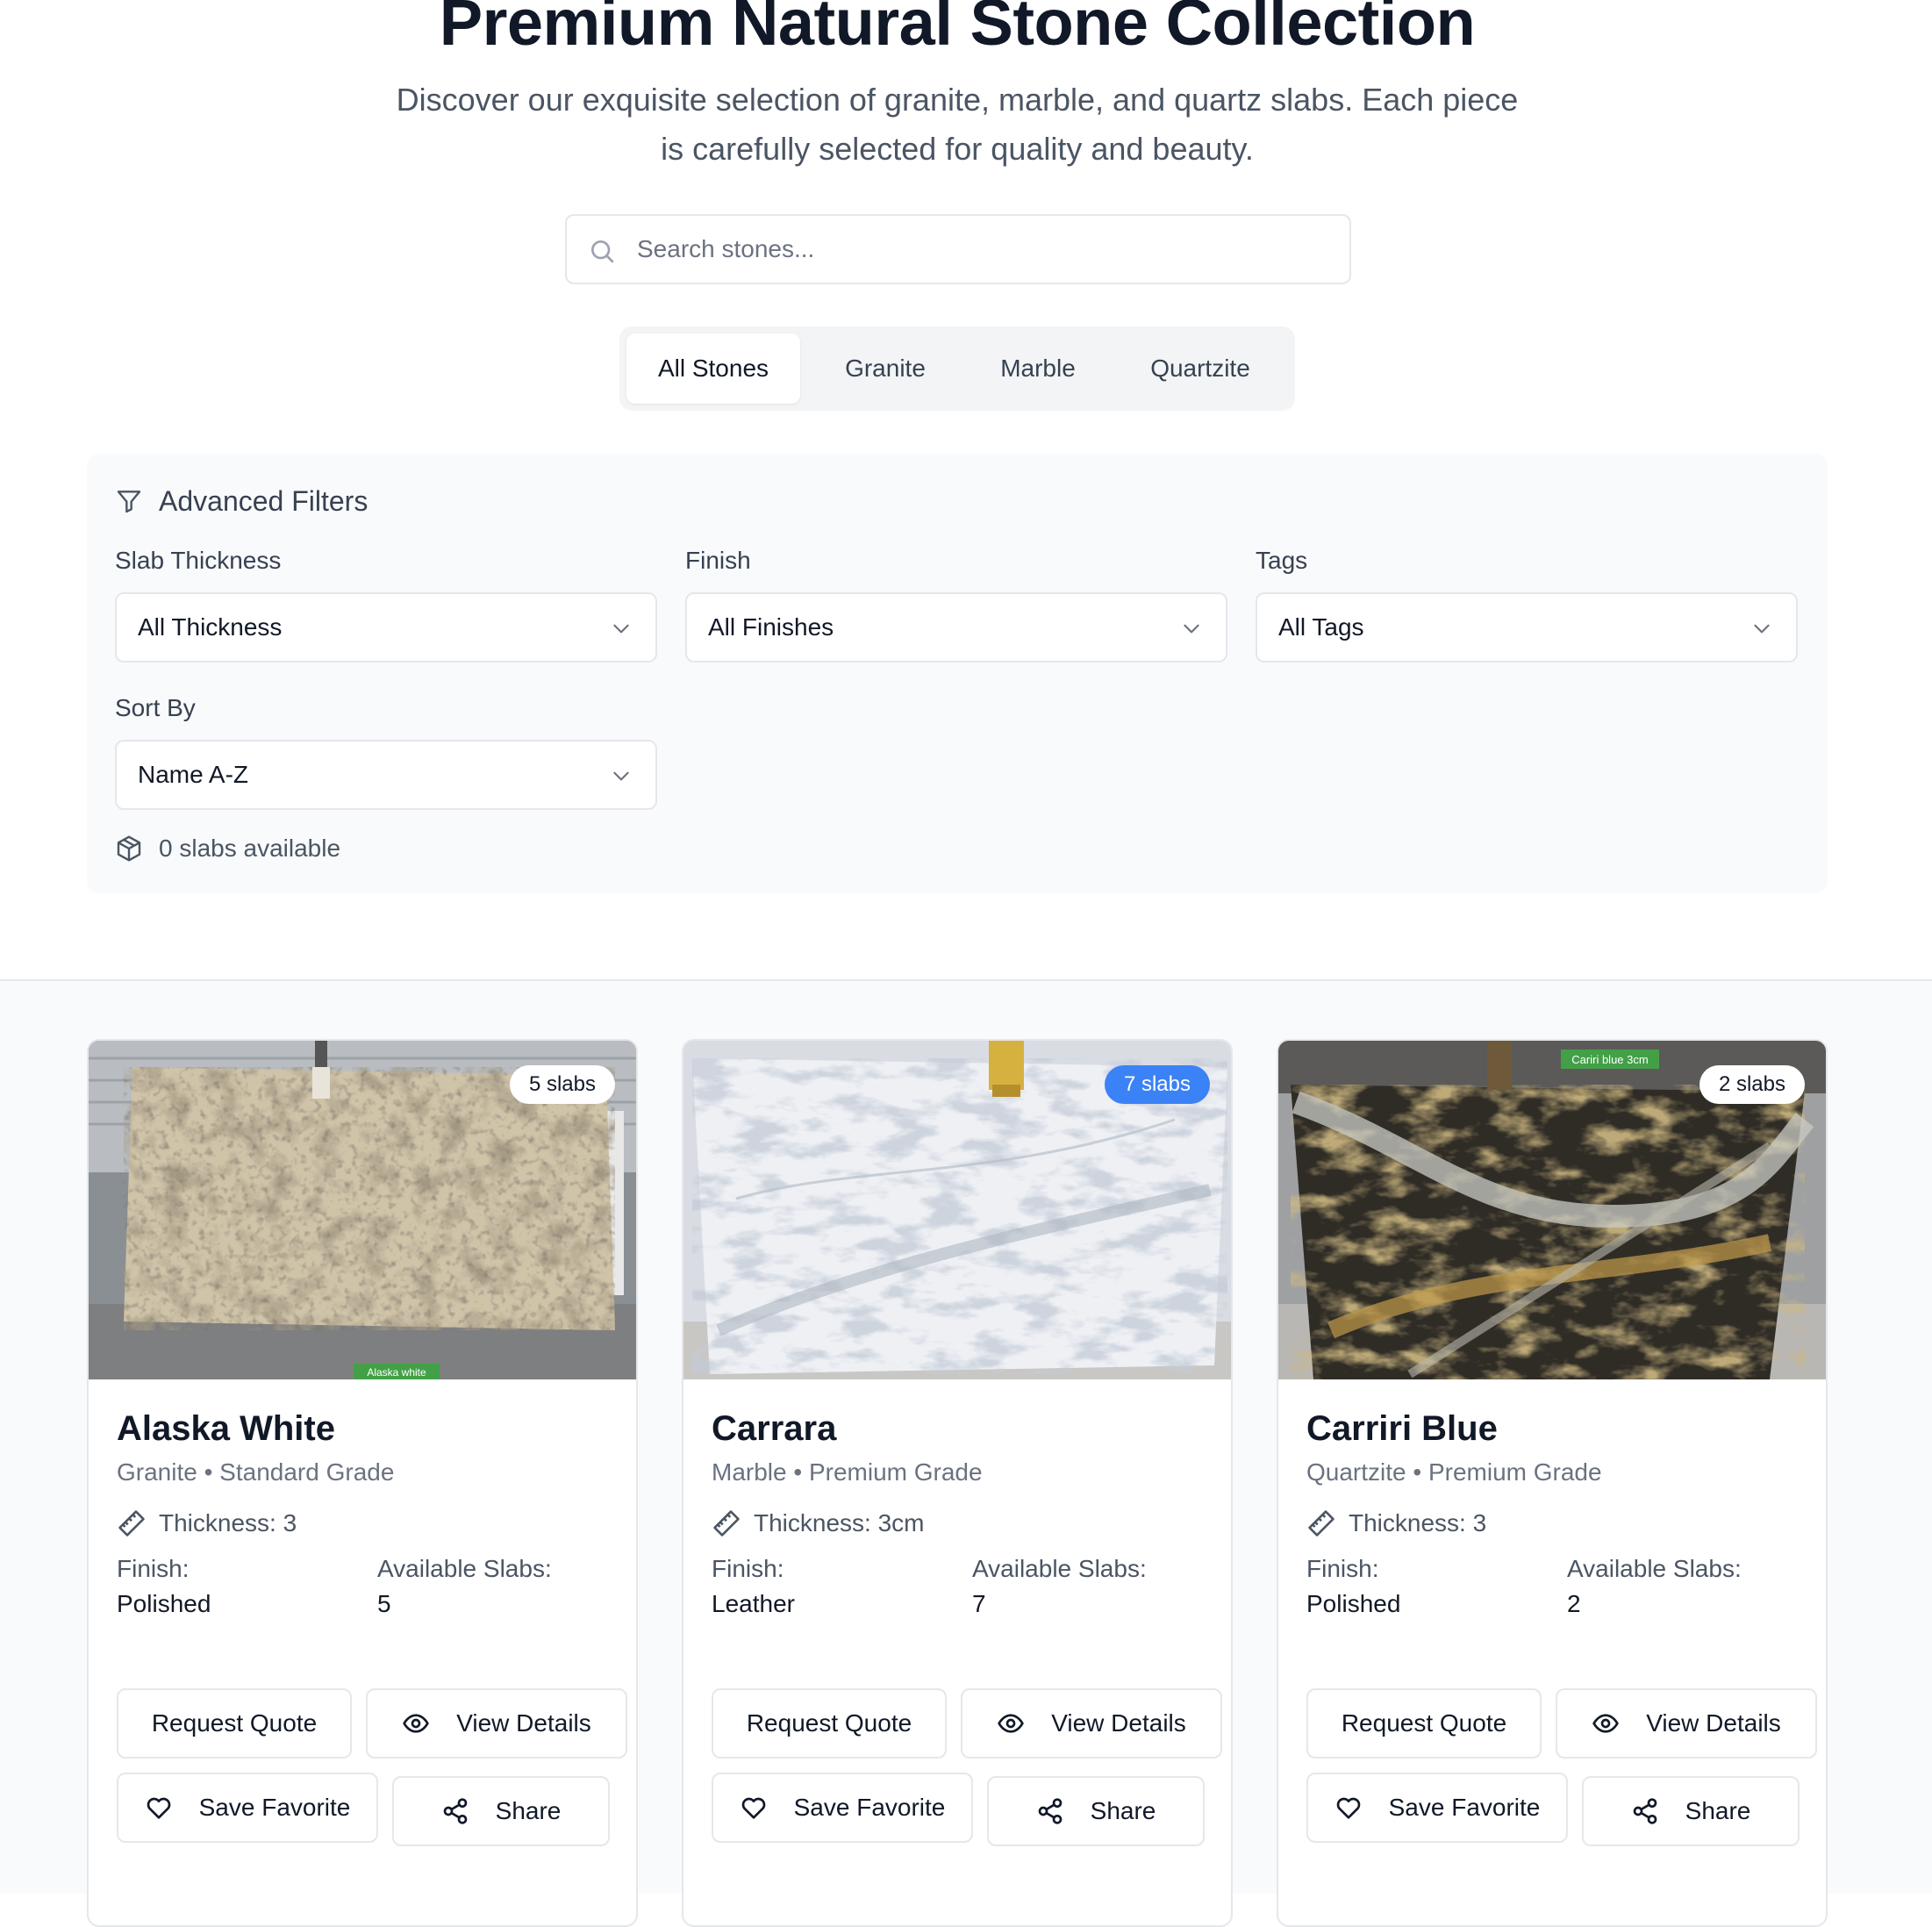  I want to click on search-input, so click(983, 249).